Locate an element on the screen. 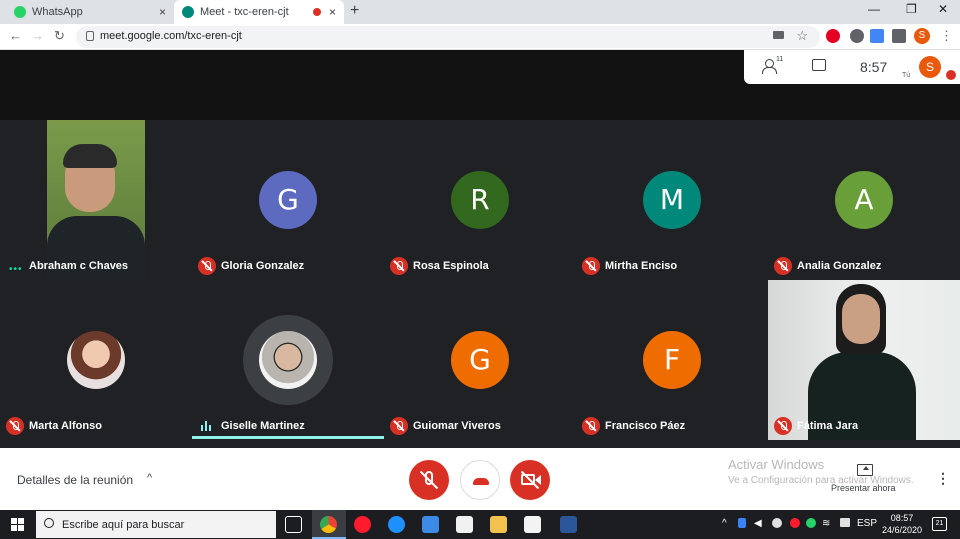 This screenshot has height=539, width=960. task-view-icon is located at coordinates (293, 524).